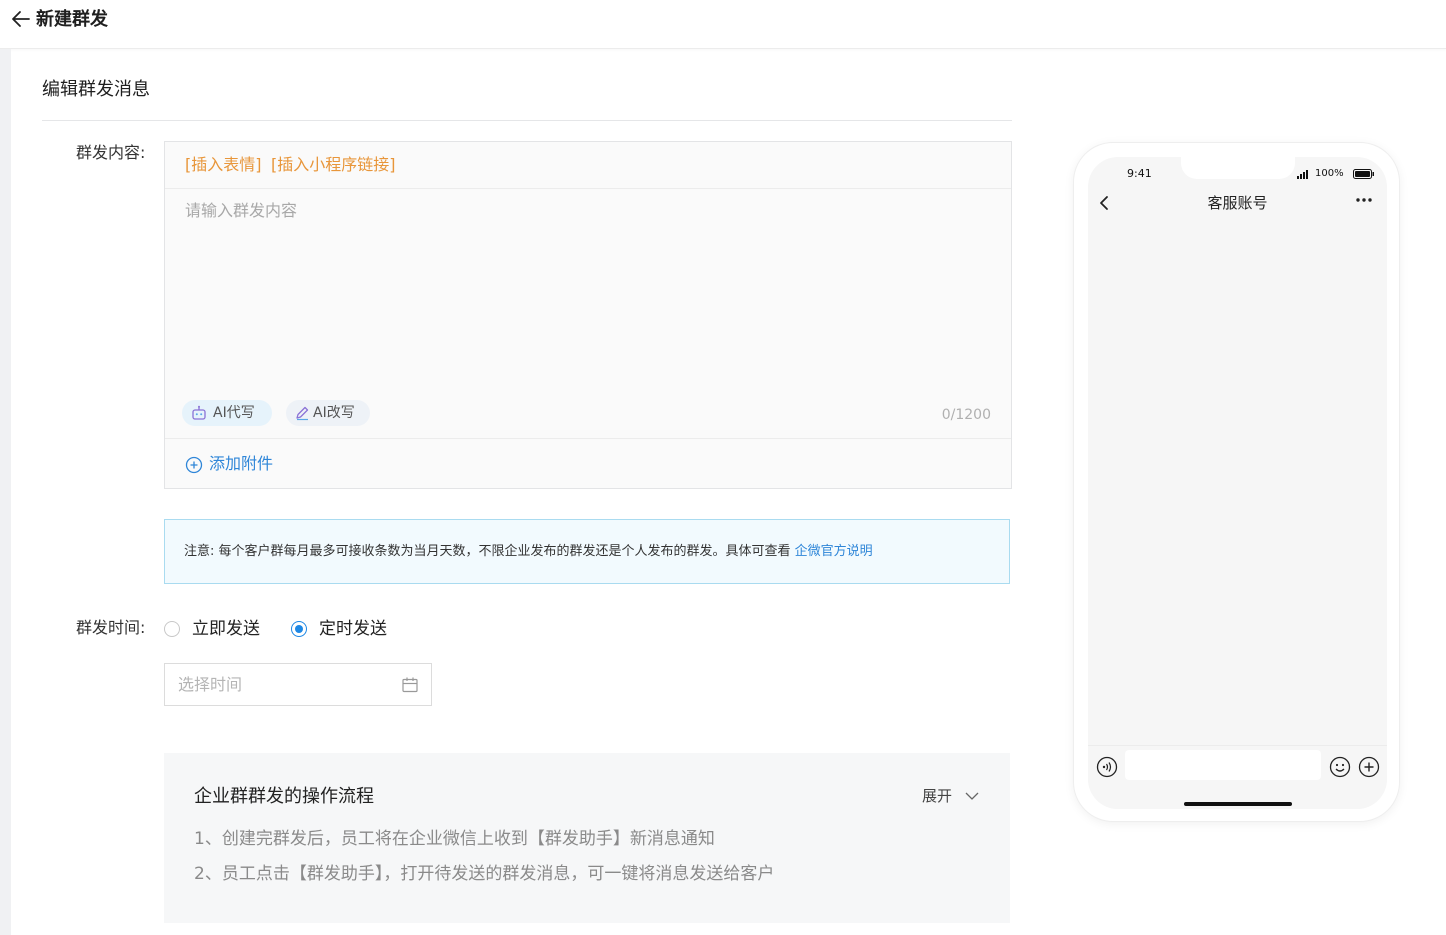  Describe the element at coordinates (284, 796) in the screenshot. I see `flow-title: 企业群群发的操作流程` at that location.